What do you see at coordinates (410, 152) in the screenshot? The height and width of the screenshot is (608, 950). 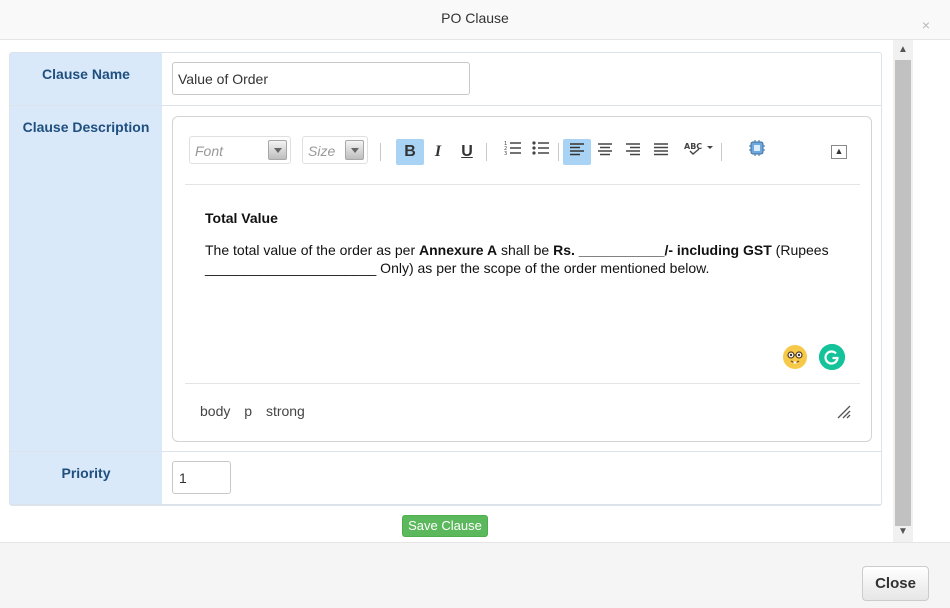 I see `bold-button: B` at bounding box center [410, 152].